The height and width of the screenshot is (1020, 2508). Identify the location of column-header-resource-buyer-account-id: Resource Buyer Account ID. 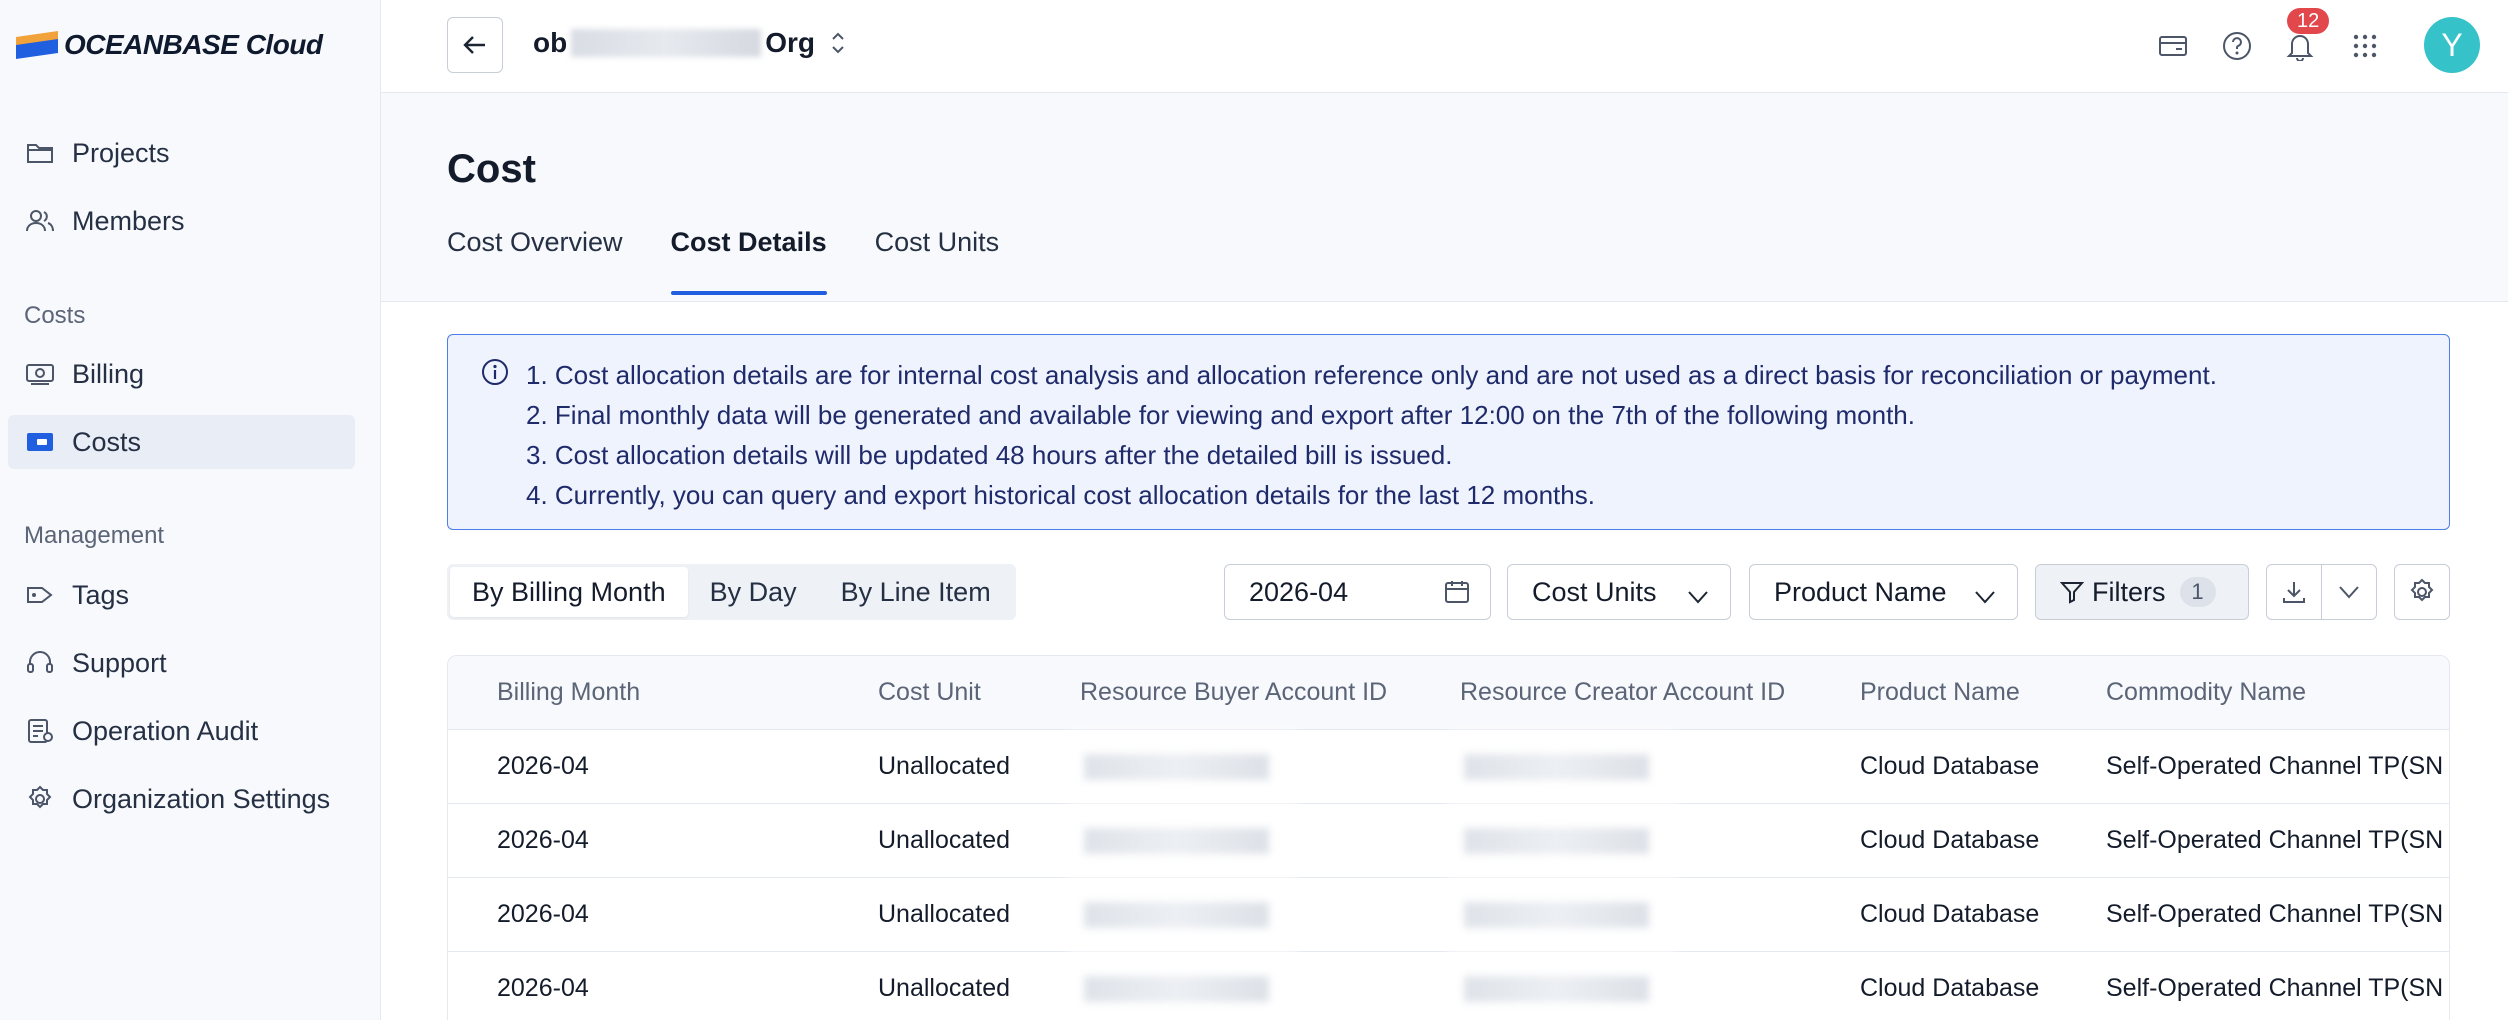
(1233, 692).